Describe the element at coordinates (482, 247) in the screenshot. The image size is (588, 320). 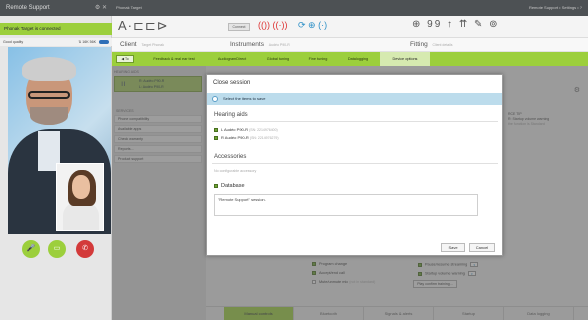
I see `cancel-button: Cancel` at that location.